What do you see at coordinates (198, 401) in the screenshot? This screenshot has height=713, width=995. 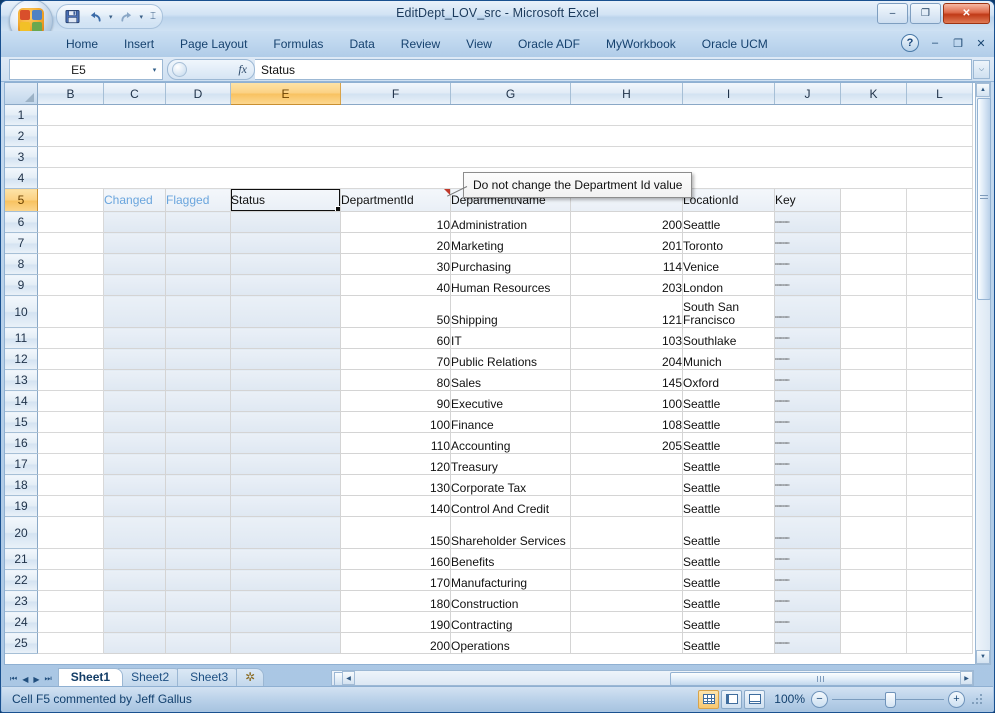 I see `cell-D14` at bounding box center [198, 401].